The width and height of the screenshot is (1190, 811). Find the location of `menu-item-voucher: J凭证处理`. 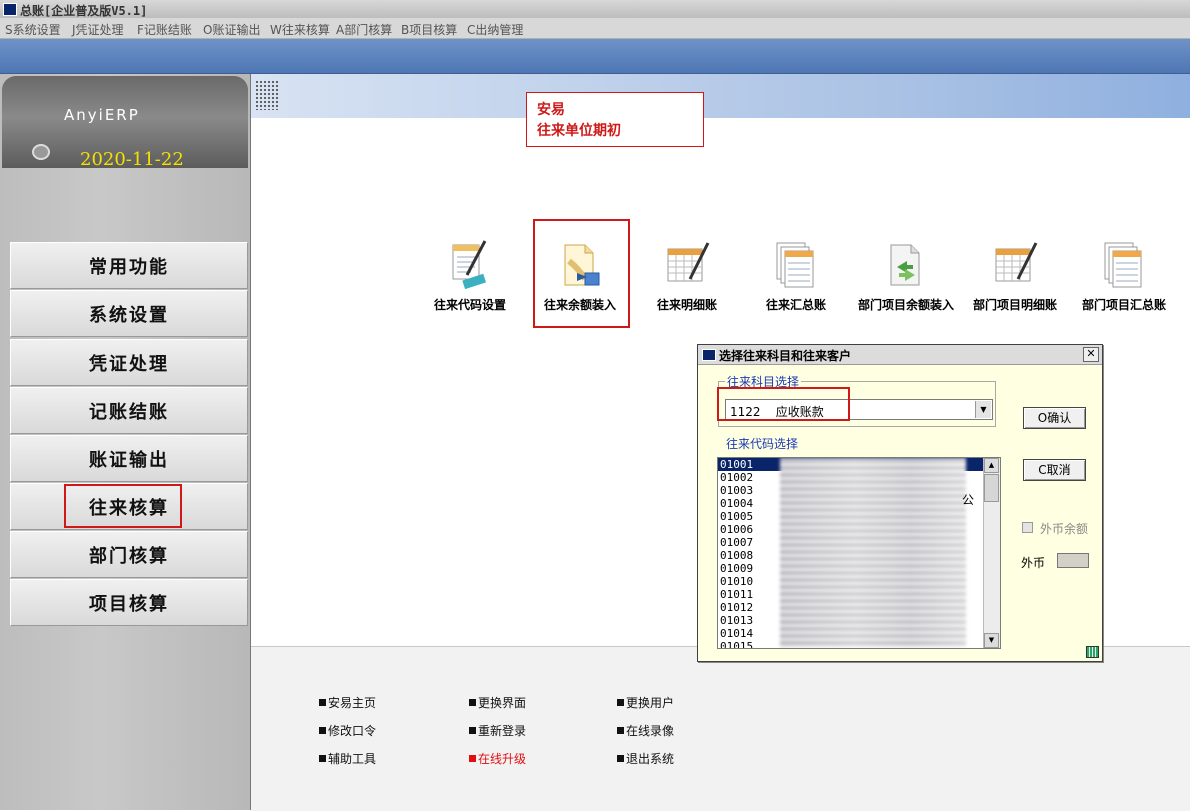

menu-item-voucher: J凭证处理 is located at coordinates (98, 29).